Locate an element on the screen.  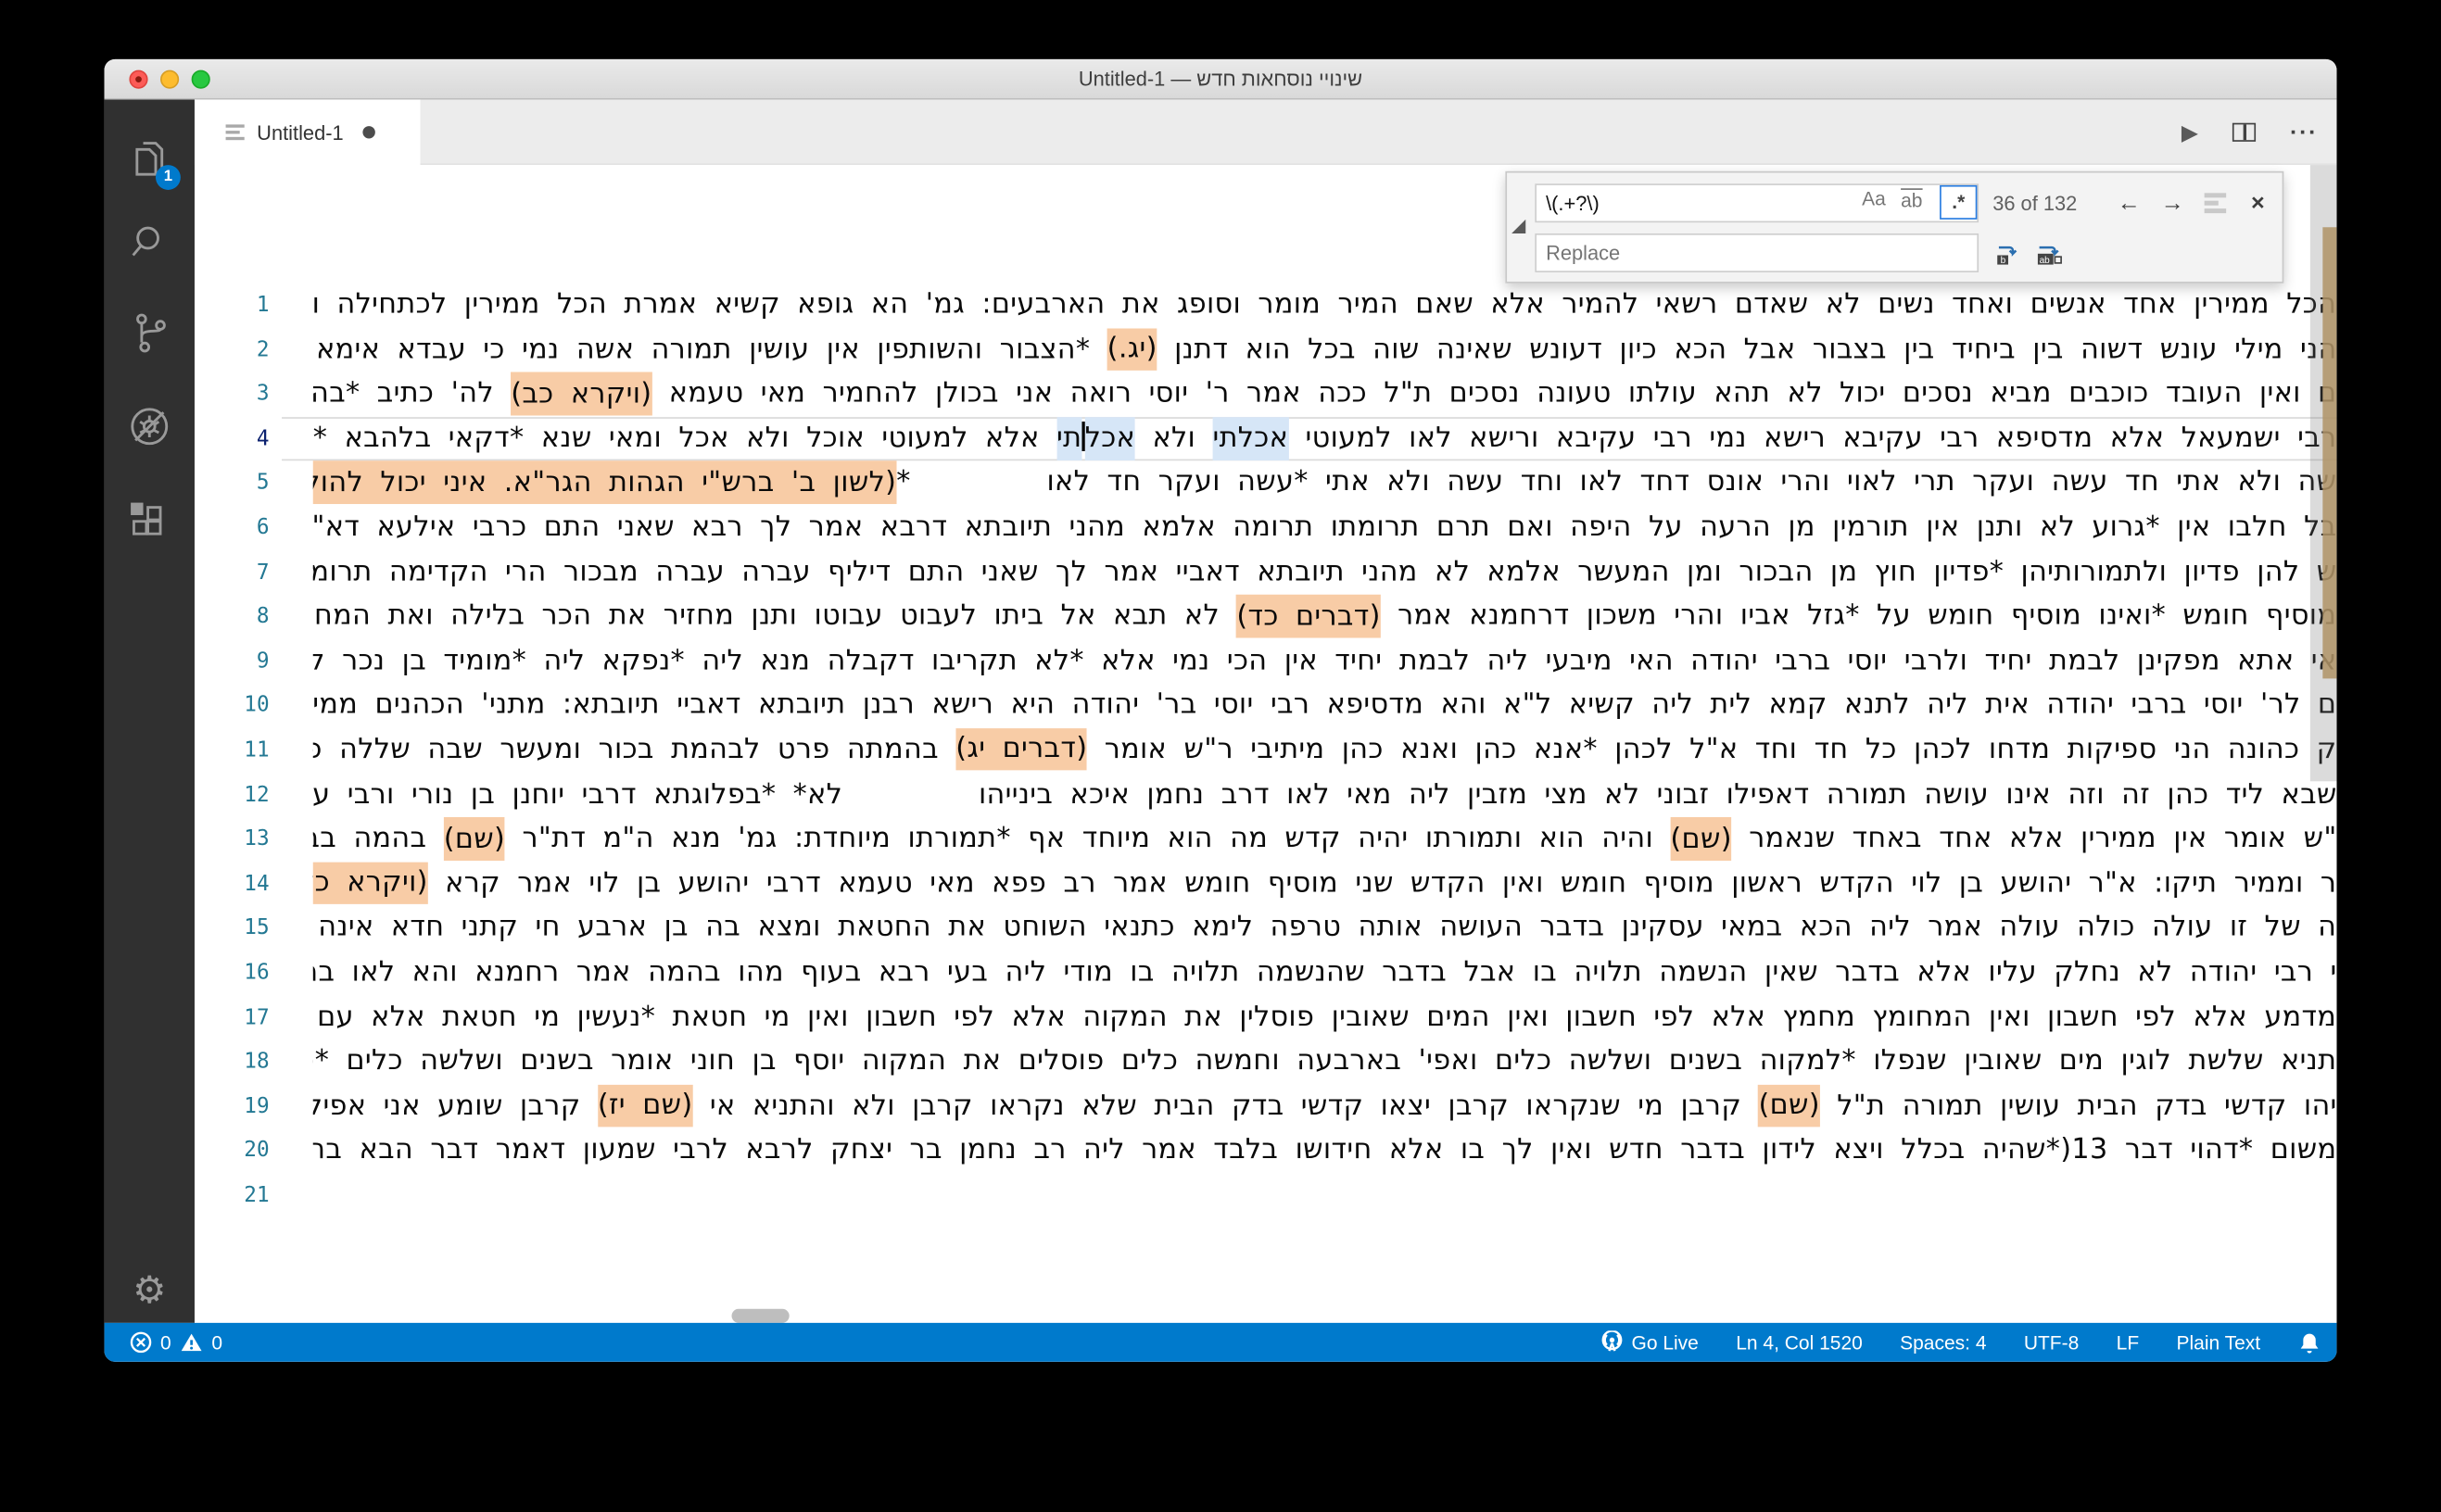
find-results-count: 36 of 132 is located at coordinates (2035, 203).